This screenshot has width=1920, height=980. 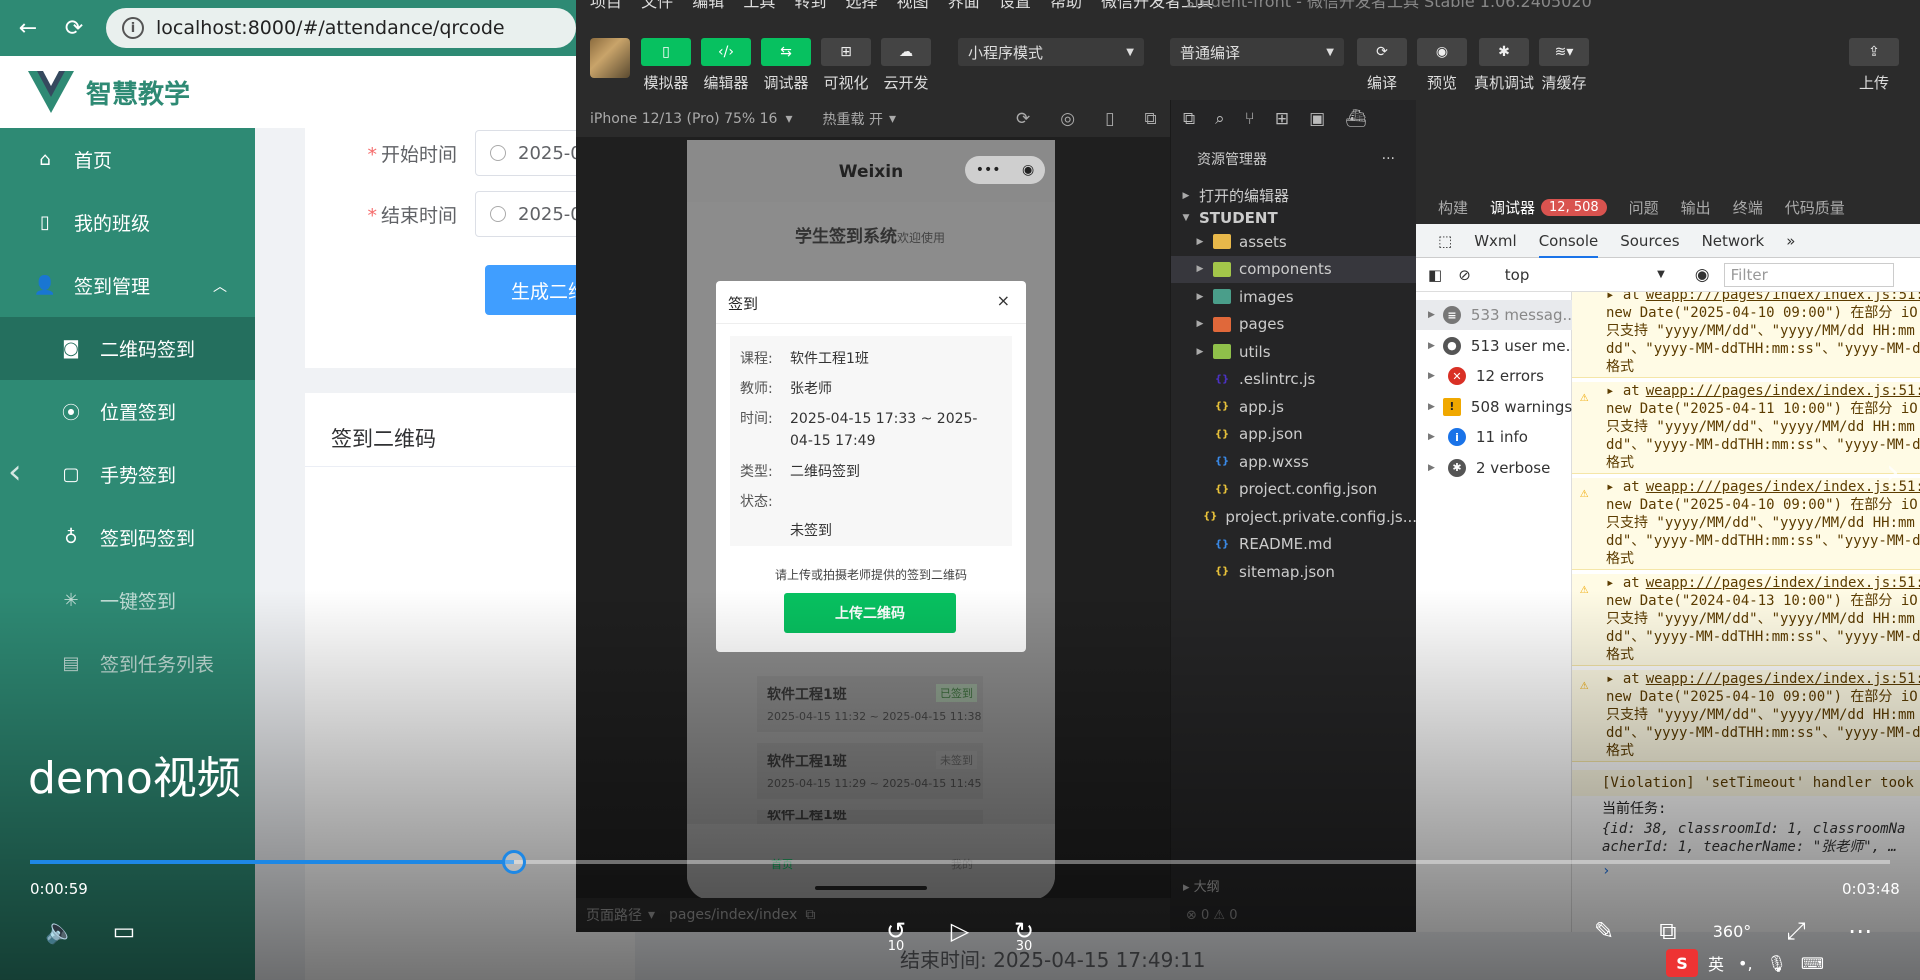 I want to click on picture-in-picture-icon: ⧉, so click(x=1668, y=931).